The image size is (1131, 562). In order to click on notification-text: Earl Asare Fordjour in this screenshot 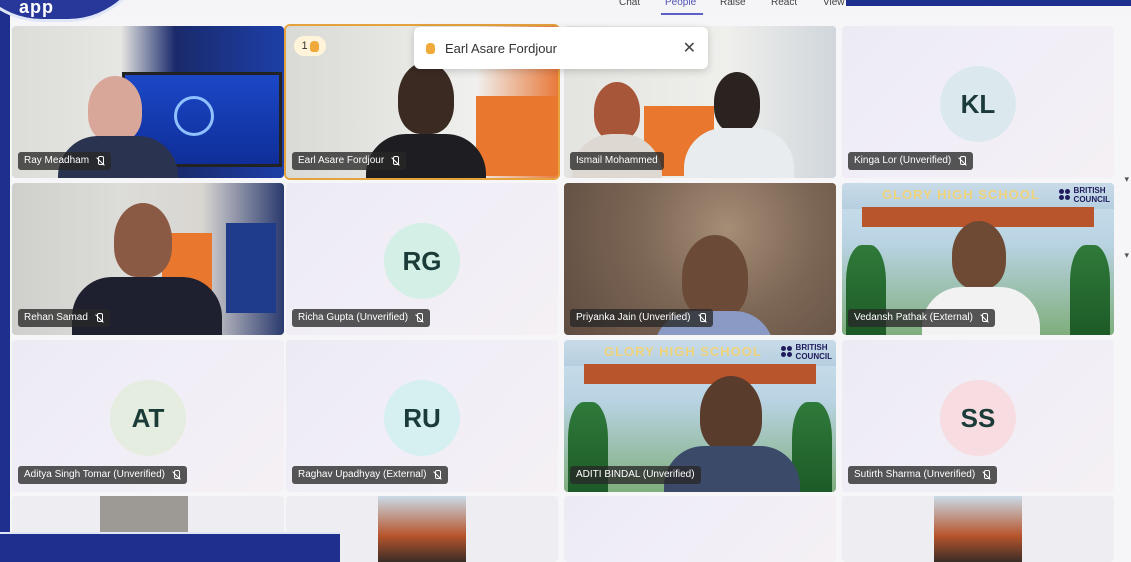, I will do `click(501, 48)`.